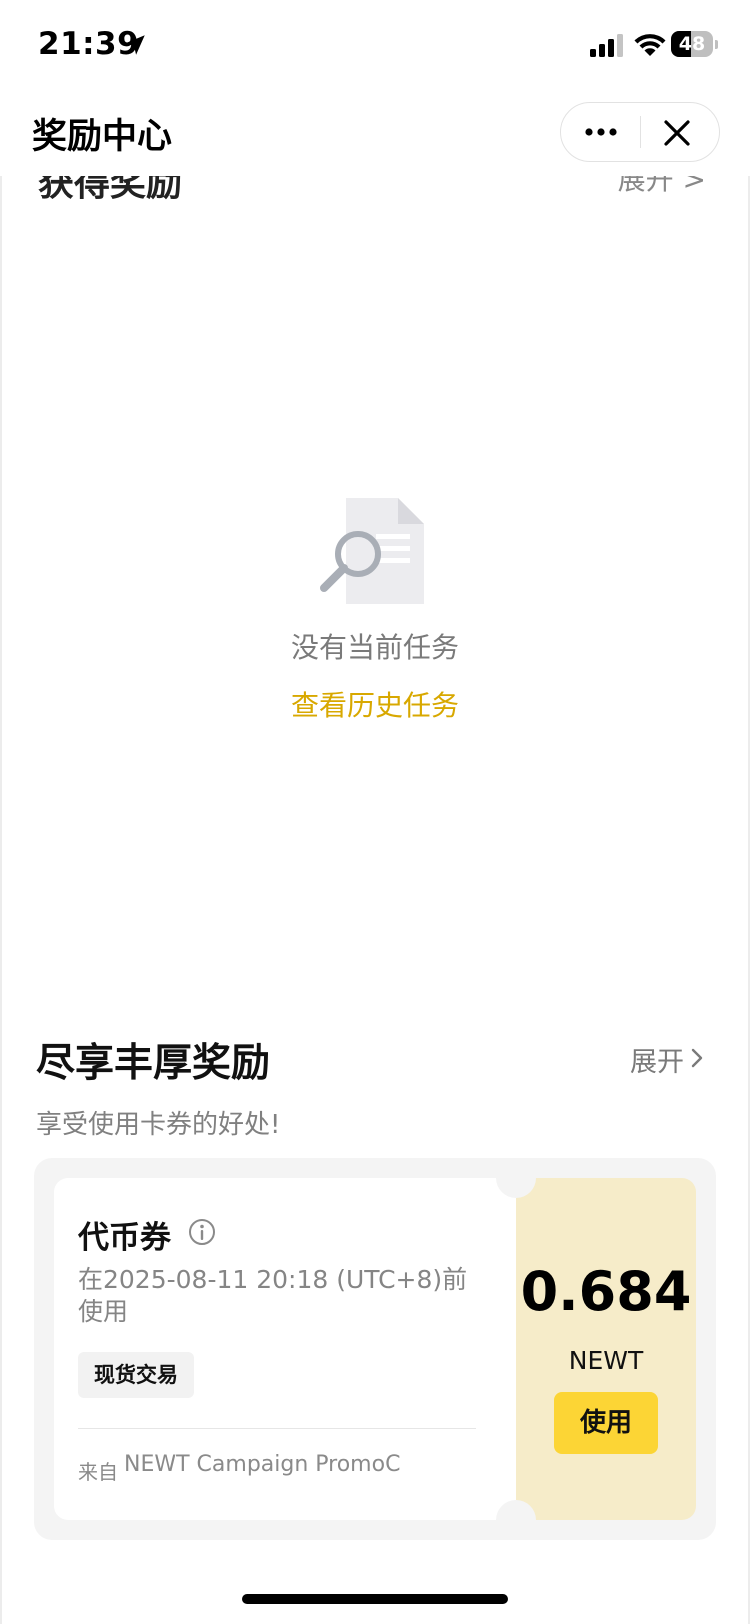 The image size is (750, 1624). I want to click on more-dots-icon, so click(601, 132).